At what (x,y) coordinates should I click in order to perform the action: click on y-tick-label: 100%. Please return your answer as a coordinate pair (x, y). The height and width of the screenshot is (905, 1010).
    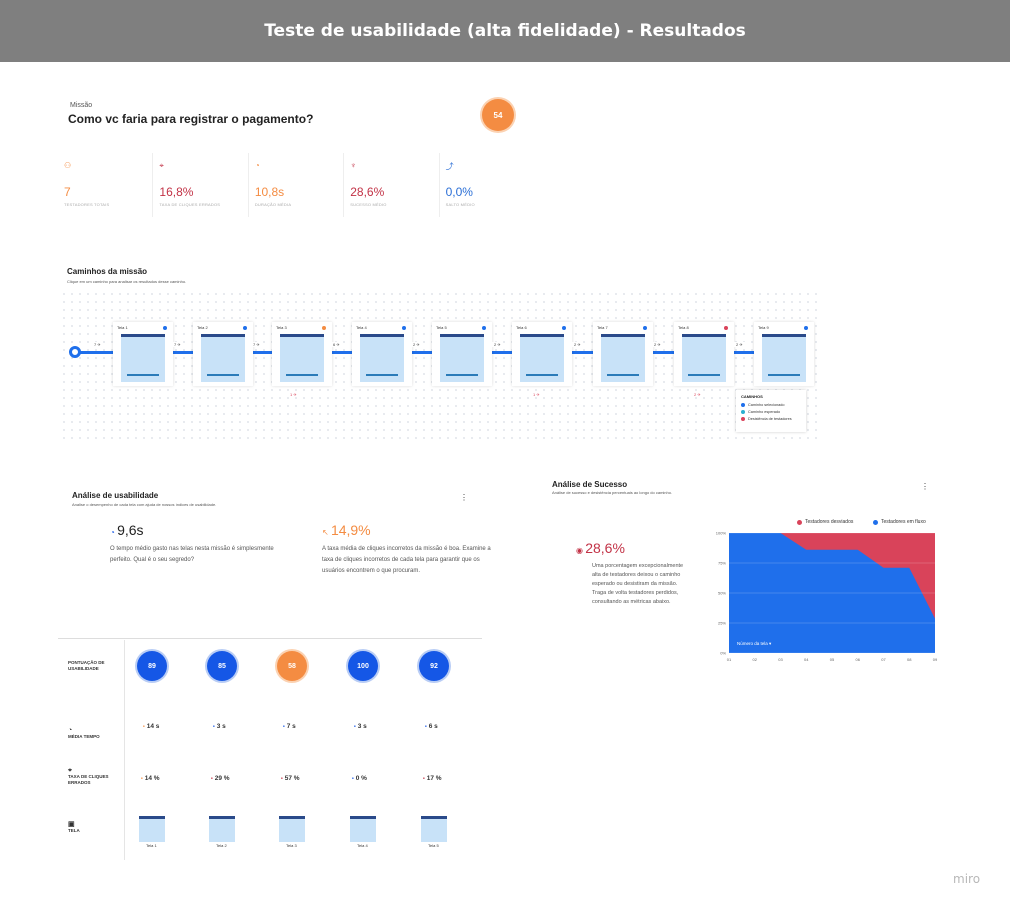
    Looking at the image, I should click on (721, 533).